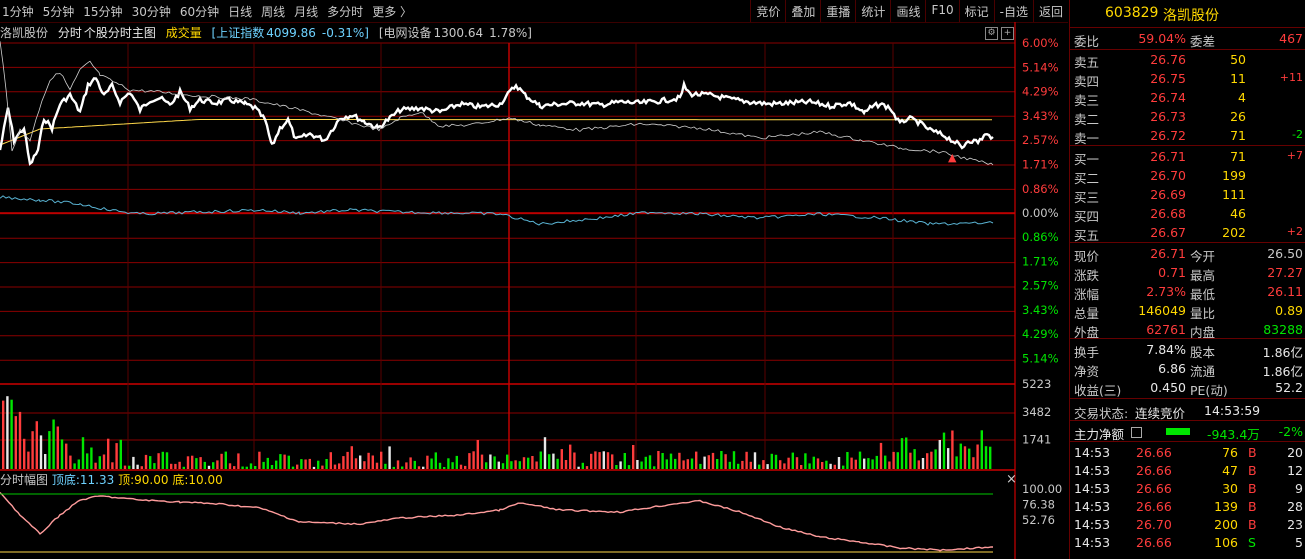 This screenshot has width=1305, height=559. I want to click on weicha-label: 委差, so click(1203, 41).